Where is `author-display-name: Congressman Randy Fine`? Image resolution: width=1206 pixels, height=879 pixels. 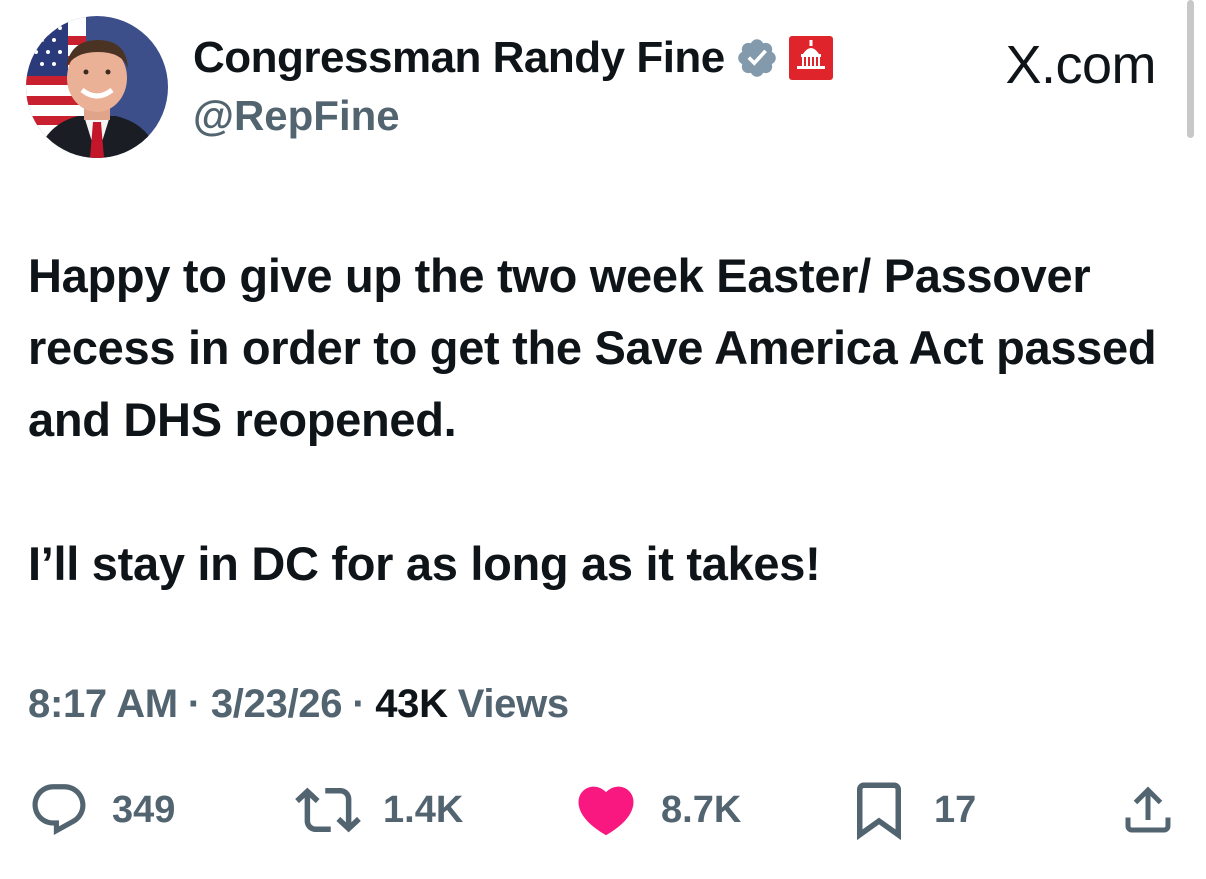
author-display-name: Congressman Randy Fine is located at coordinates (459, 58).